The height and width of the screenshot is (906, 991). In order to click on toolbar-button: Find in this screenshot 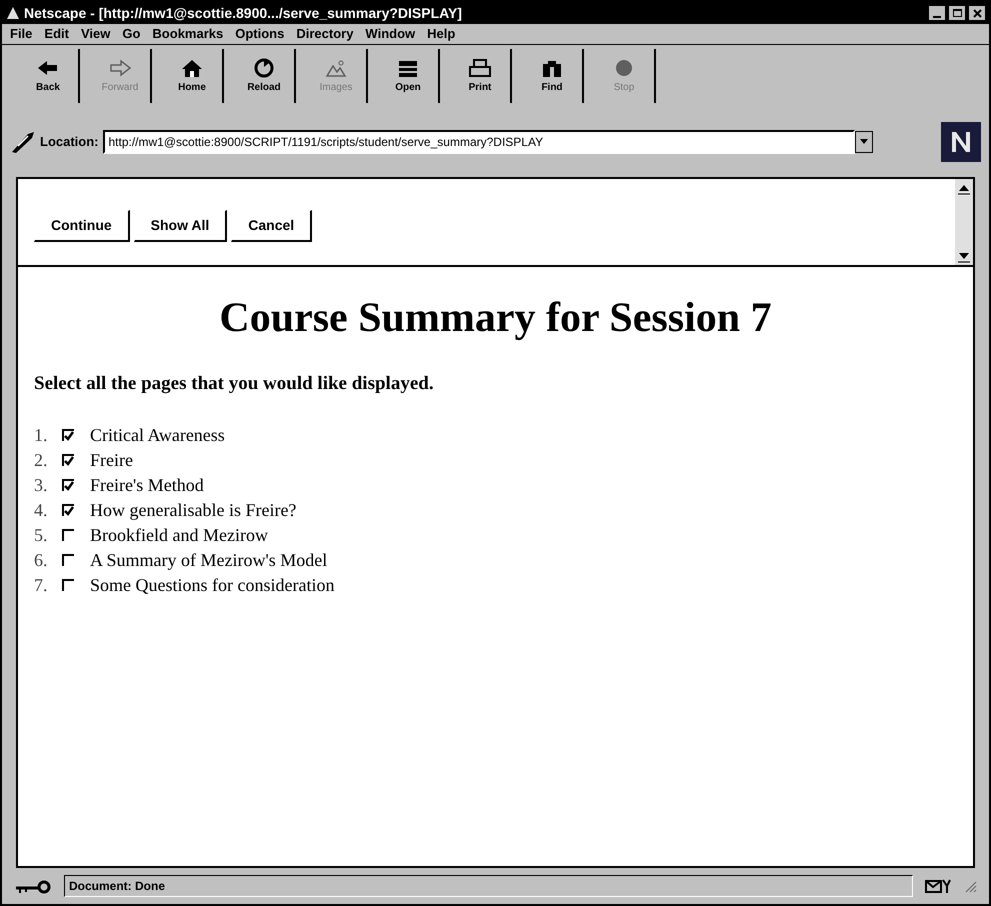, I will do `click(553, 76)`.